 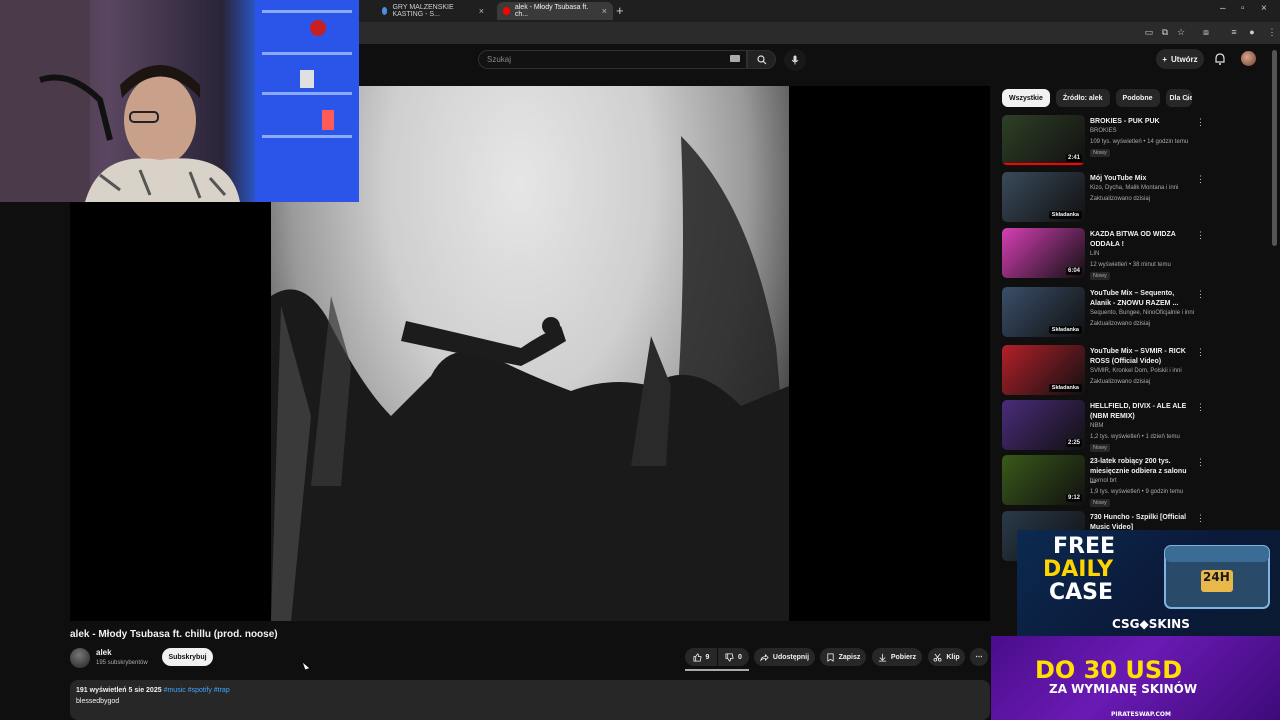 I want to click on views-and-date: 191 wyświetleń 5 sie 2025, so click(x=119, y=690).